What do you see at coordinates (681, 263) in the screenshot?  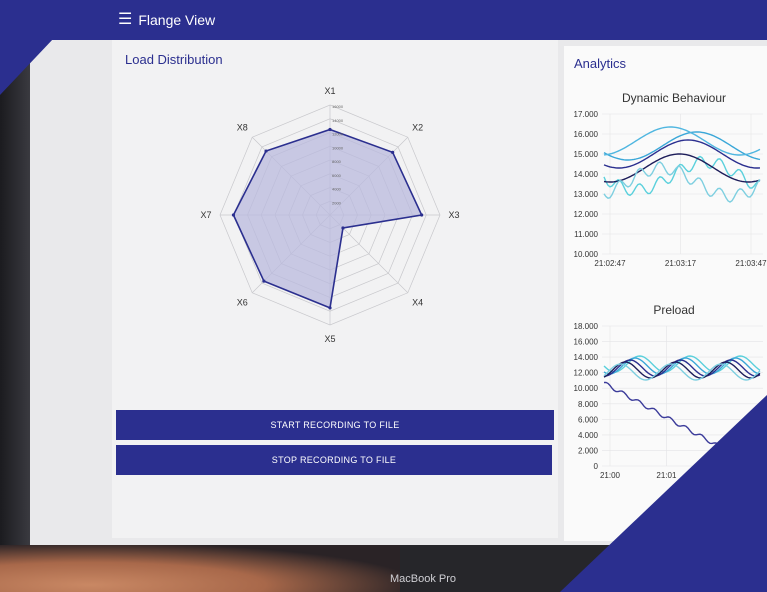 I see `x-tick-label: 21:03:17` at bounding box center [681, 263].